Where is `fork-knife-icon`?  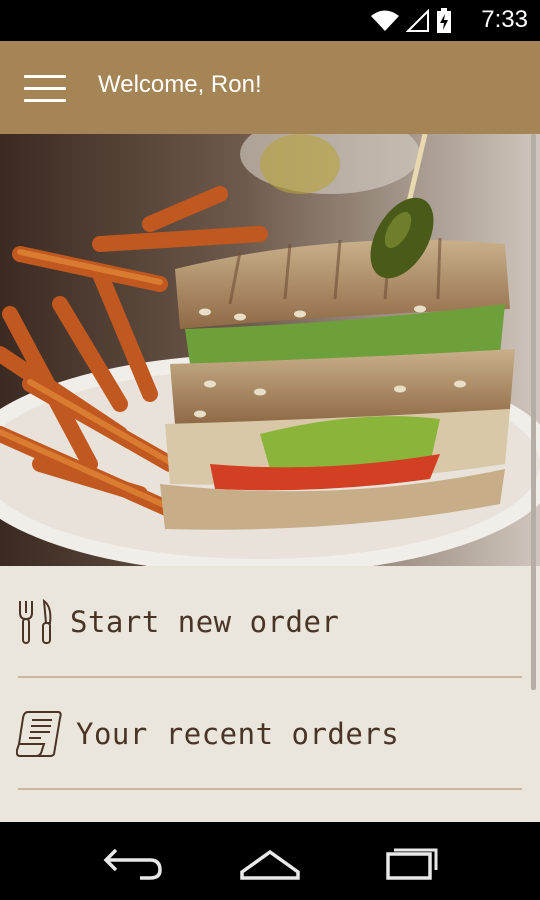 fork-knife-icon is located at coordinates (35, 621).